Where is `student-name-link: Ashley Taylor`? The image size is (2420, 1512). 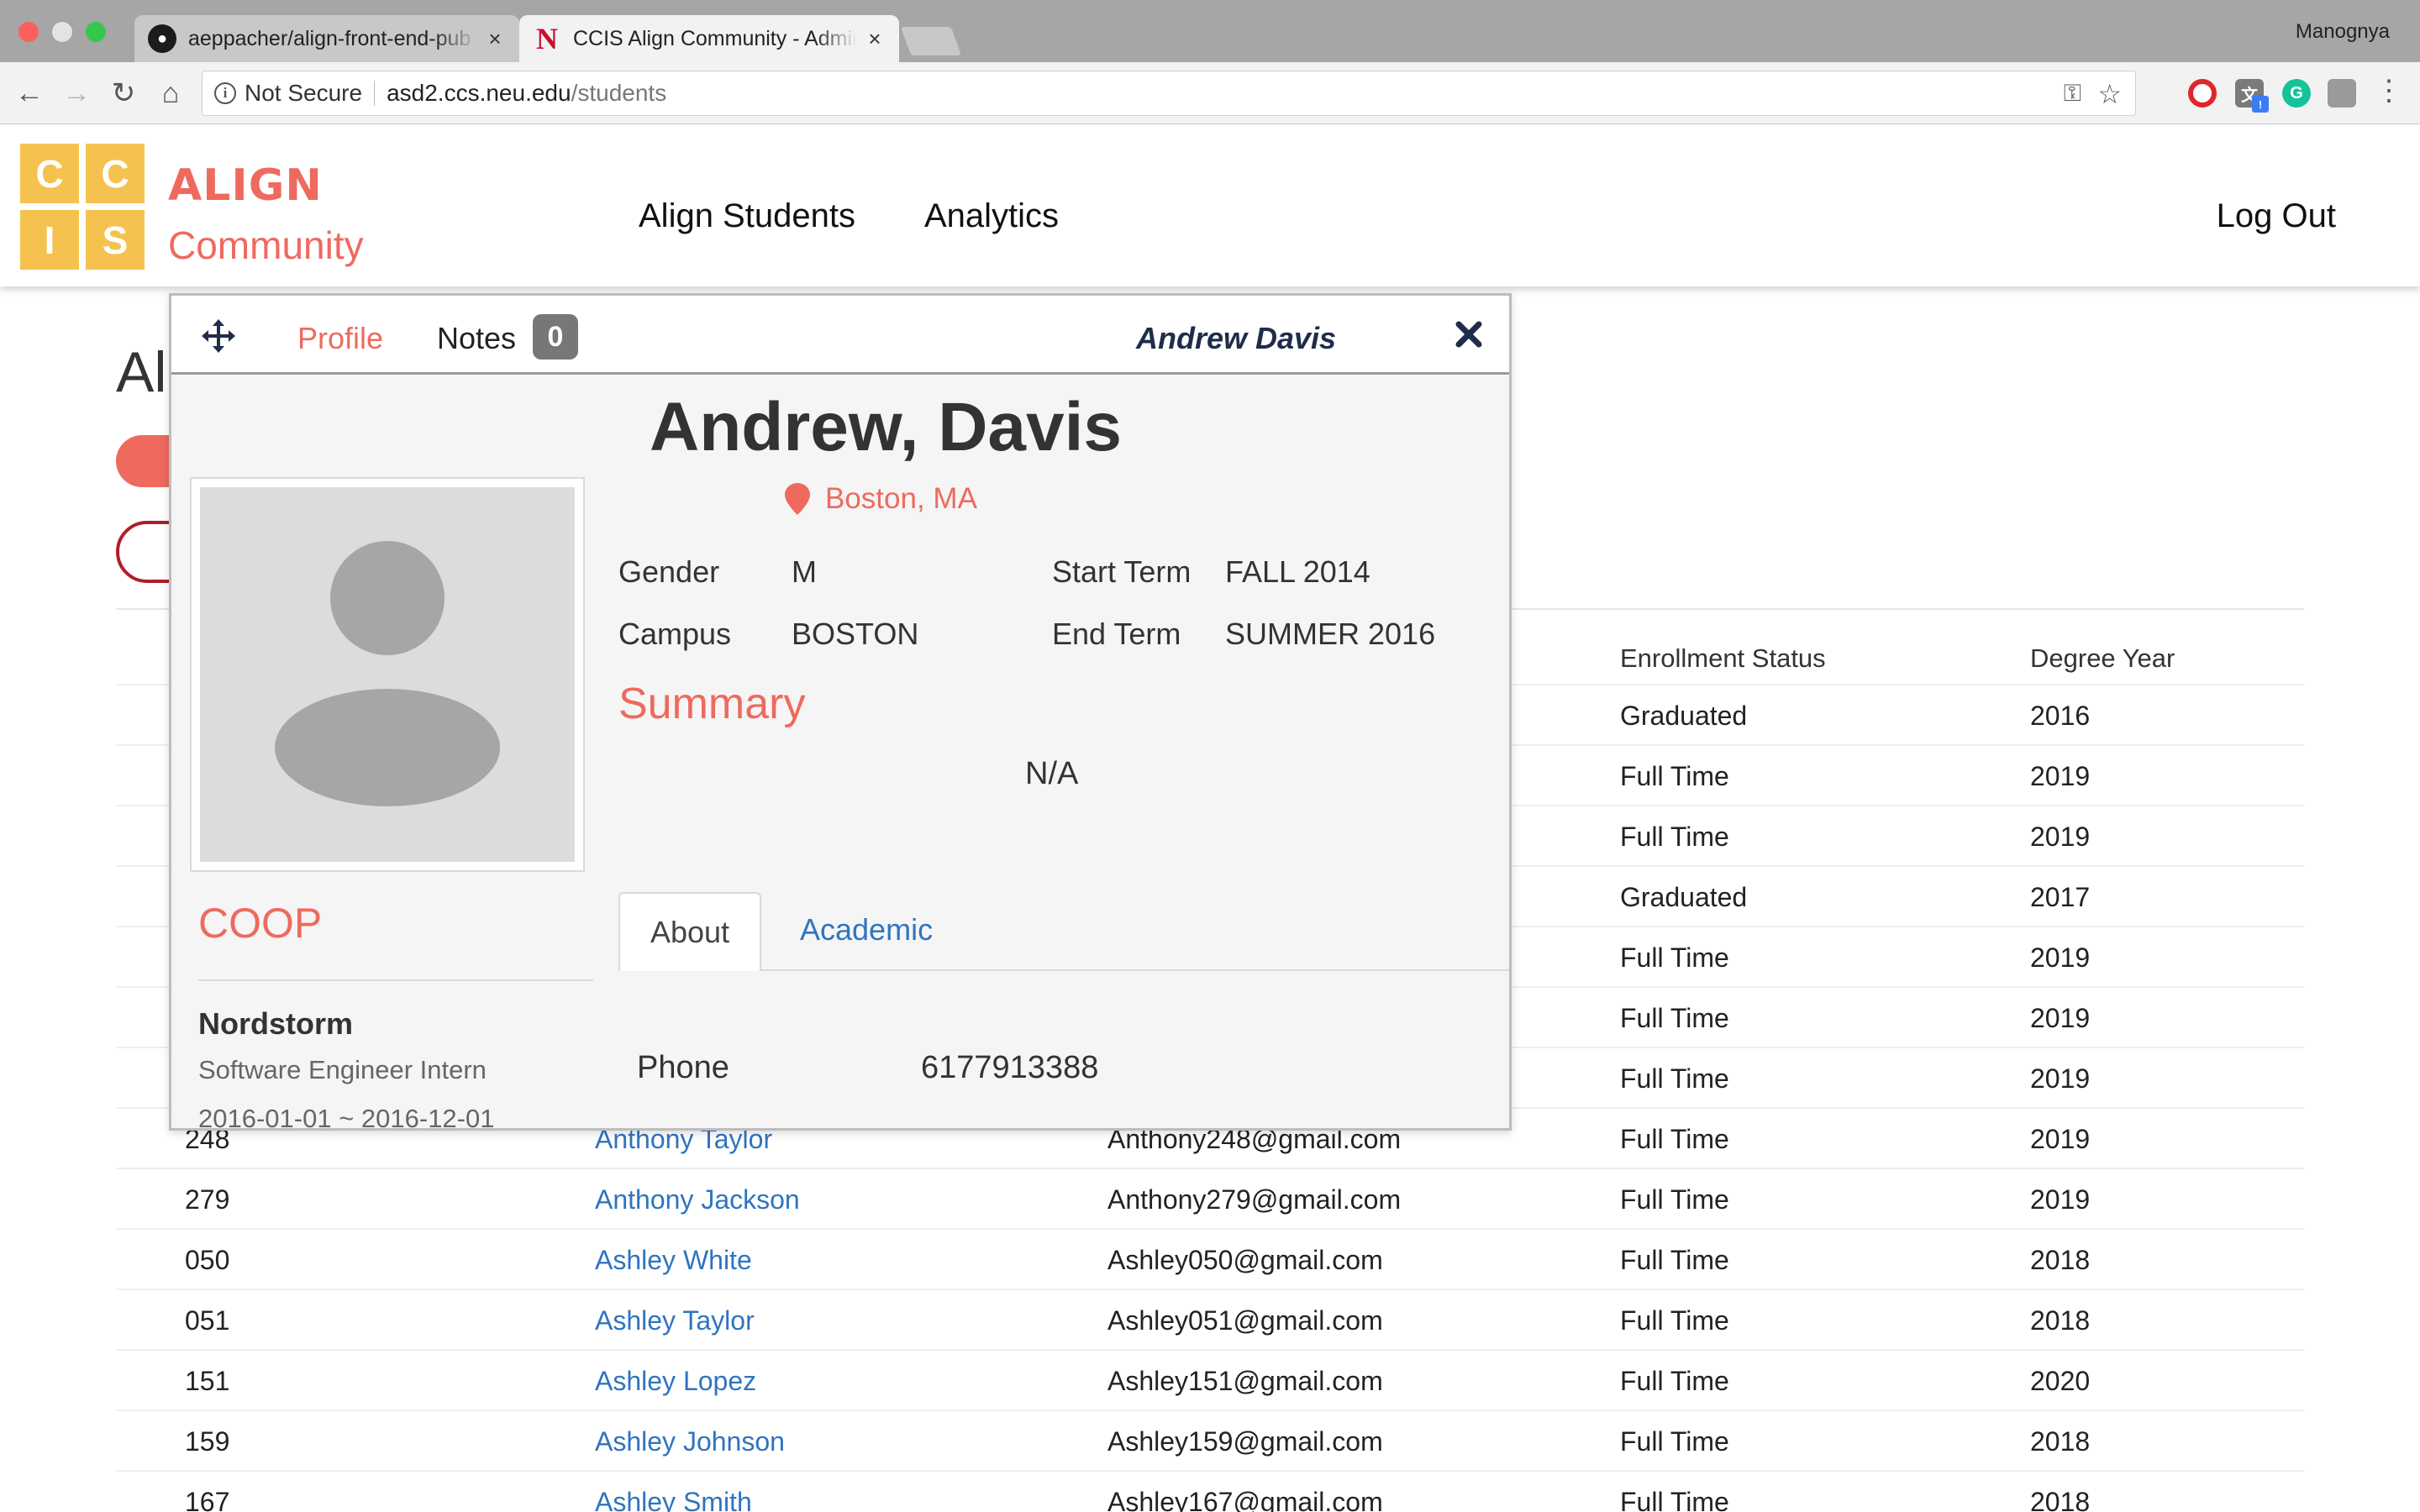
student-name-link: Ashley Taylor is located at coordinates (675, 1320).